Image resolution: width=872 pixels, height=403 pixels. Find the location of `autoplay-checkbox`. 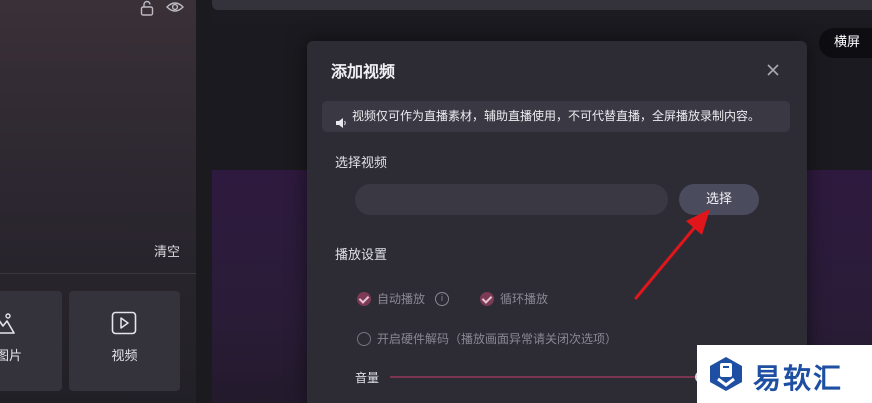

autoplay-checkbox is located at coordinates (364, 298).